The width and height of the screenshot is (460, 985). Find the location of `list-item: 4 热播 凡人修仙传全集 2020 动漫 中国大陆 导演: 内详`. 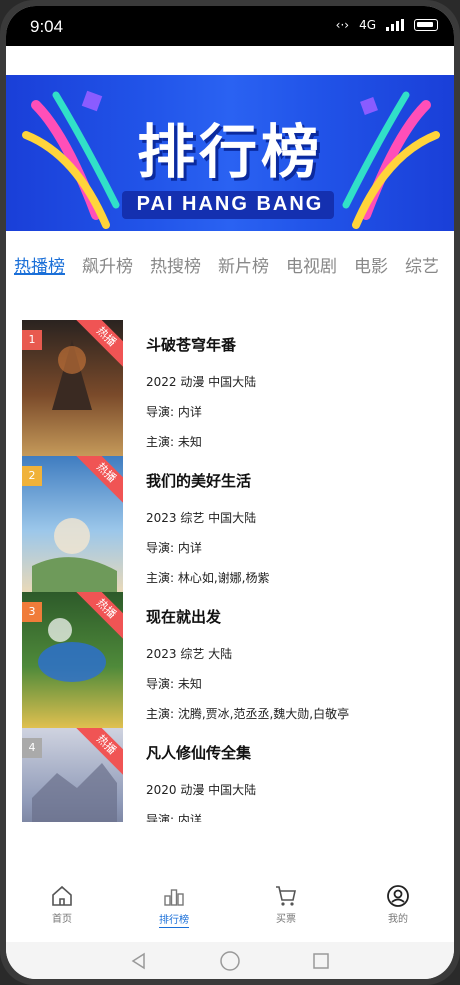

list-item: 4 热播 凡人修仙传全集 2020 动漫 中国大陆 导演: 内详 is located at coordinates (232, 775).